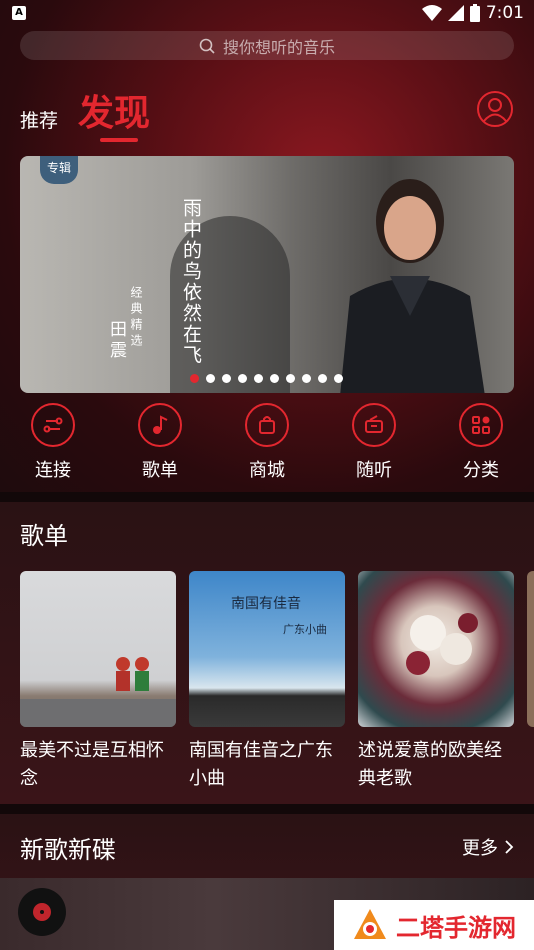 The image size is (534, 950). I want to click on quick-action-label: 随听, so click(374, 470).